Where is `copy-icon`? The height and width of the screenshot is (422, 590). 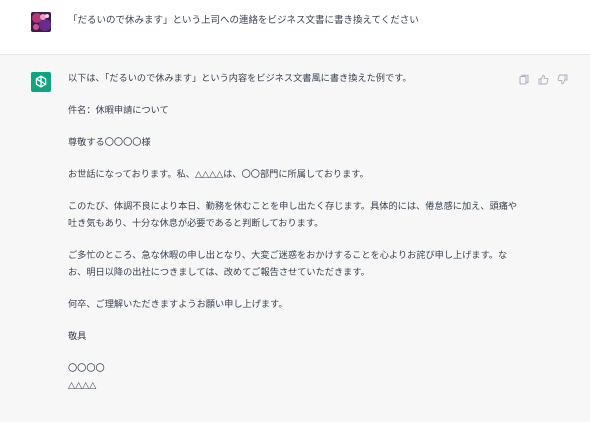 copy-icon is located at coordinates (524, 79).